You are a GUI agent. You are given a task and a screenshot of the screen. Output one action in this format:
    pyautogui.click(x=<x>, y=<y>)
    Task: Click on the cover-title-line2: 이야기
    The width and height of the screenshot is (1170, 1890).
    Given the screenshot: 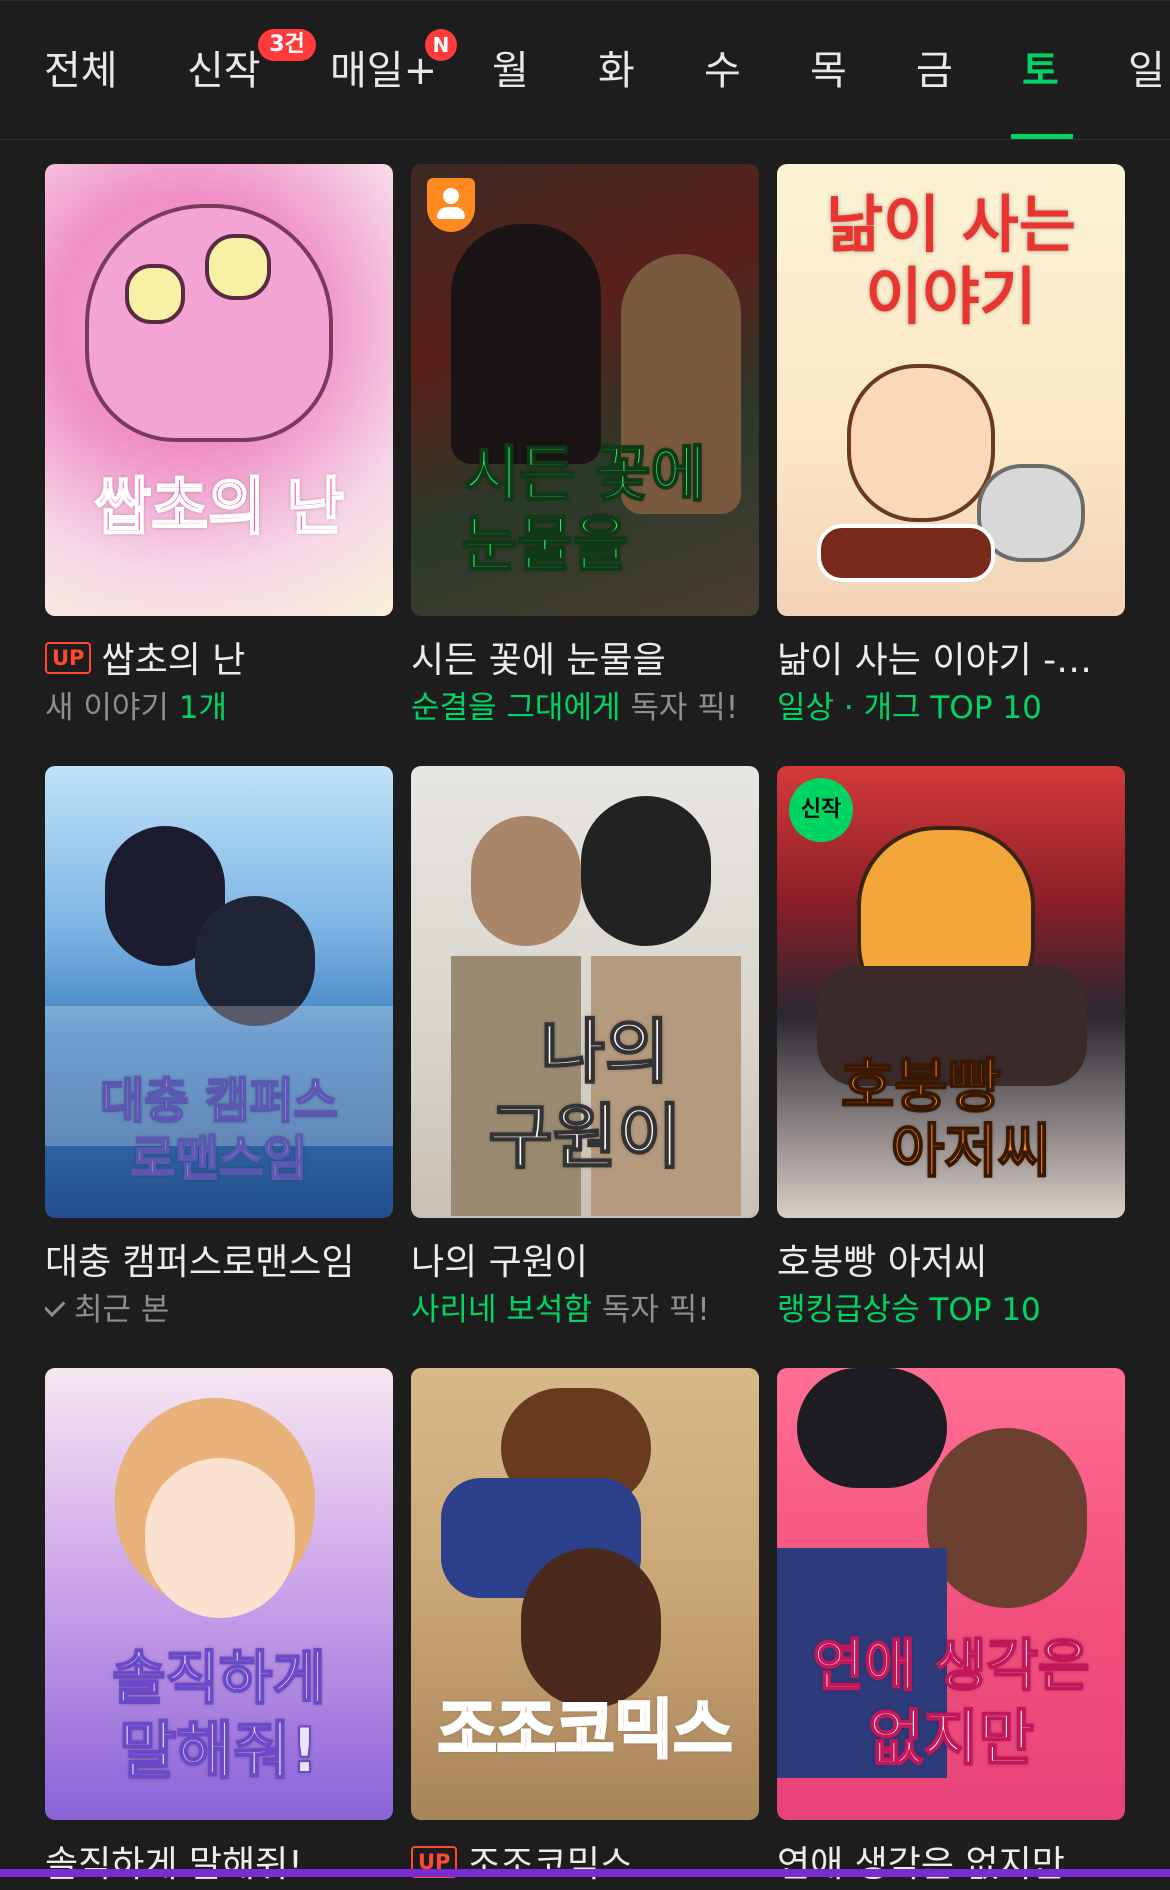 What is the action you would take?
    pyautogui.click(x=951, y=296)
    